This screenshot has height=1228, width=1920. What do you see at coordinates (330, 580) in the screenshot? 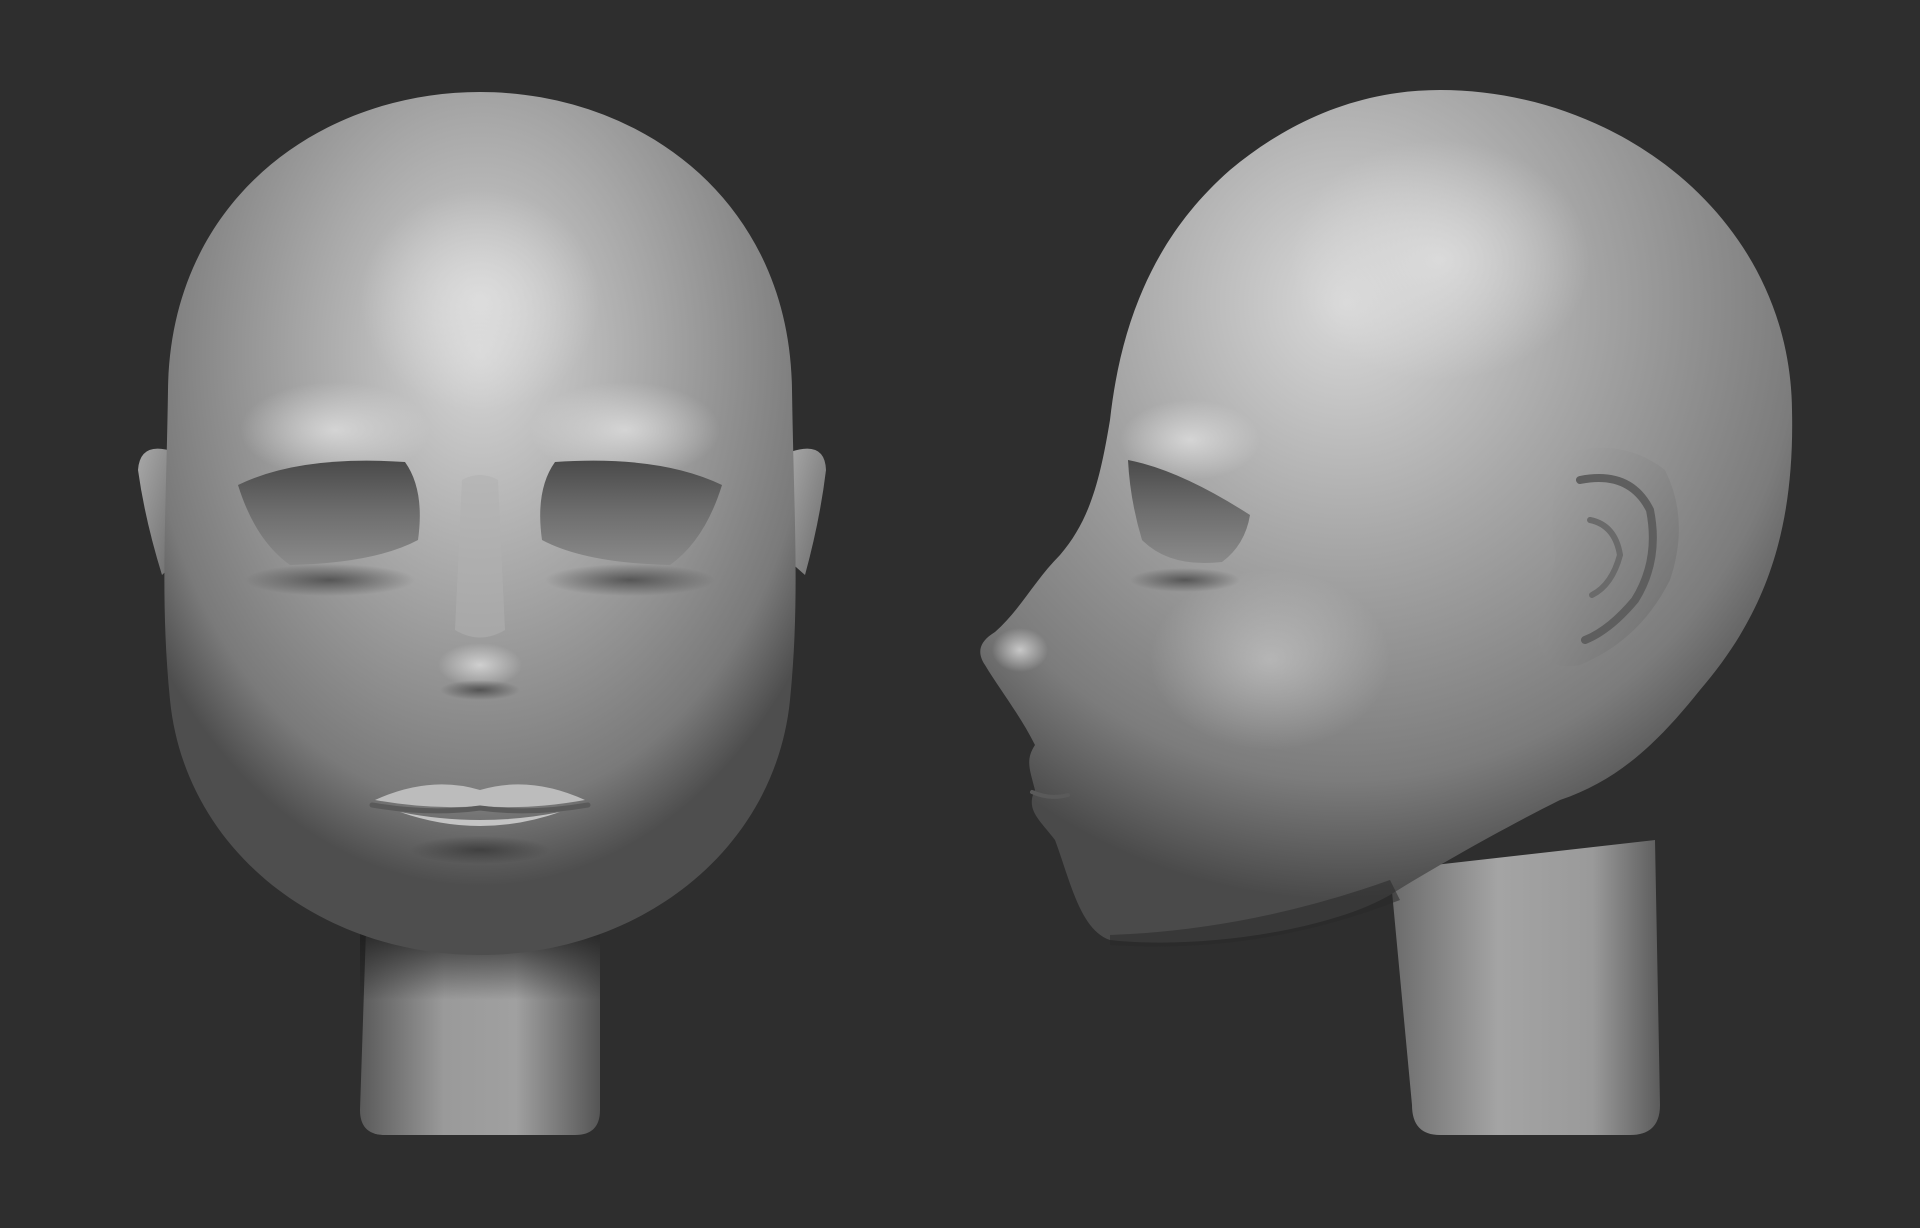
I see `front-under-eye-shadow-left` at bounding box center [330, 580].